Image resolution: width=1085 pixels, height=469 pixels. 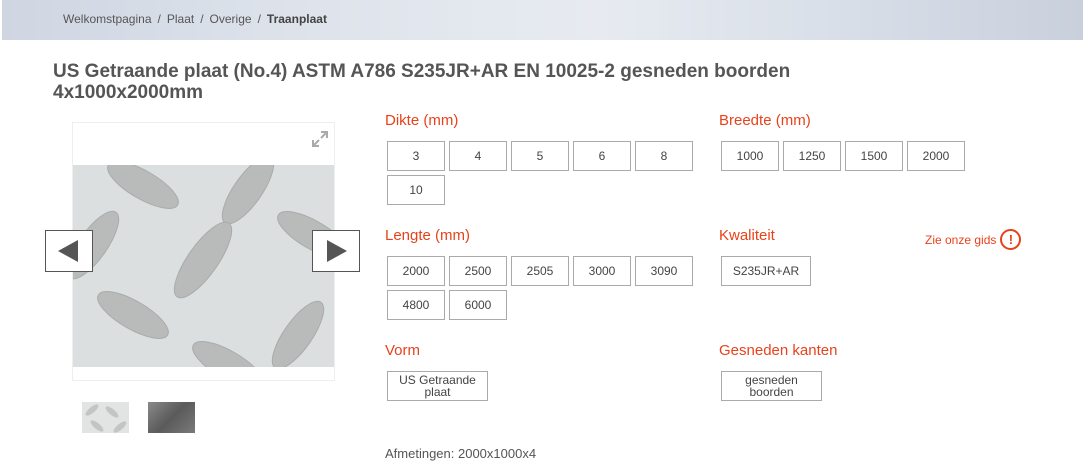 I want to click on lengte-option: 6000, so click(x=478, y=305).